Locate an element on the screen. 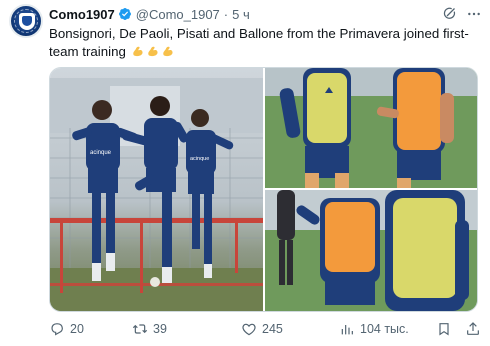 This screenshot has width=490, height=346. like-button: 245 is located at coordinates (262, 329).